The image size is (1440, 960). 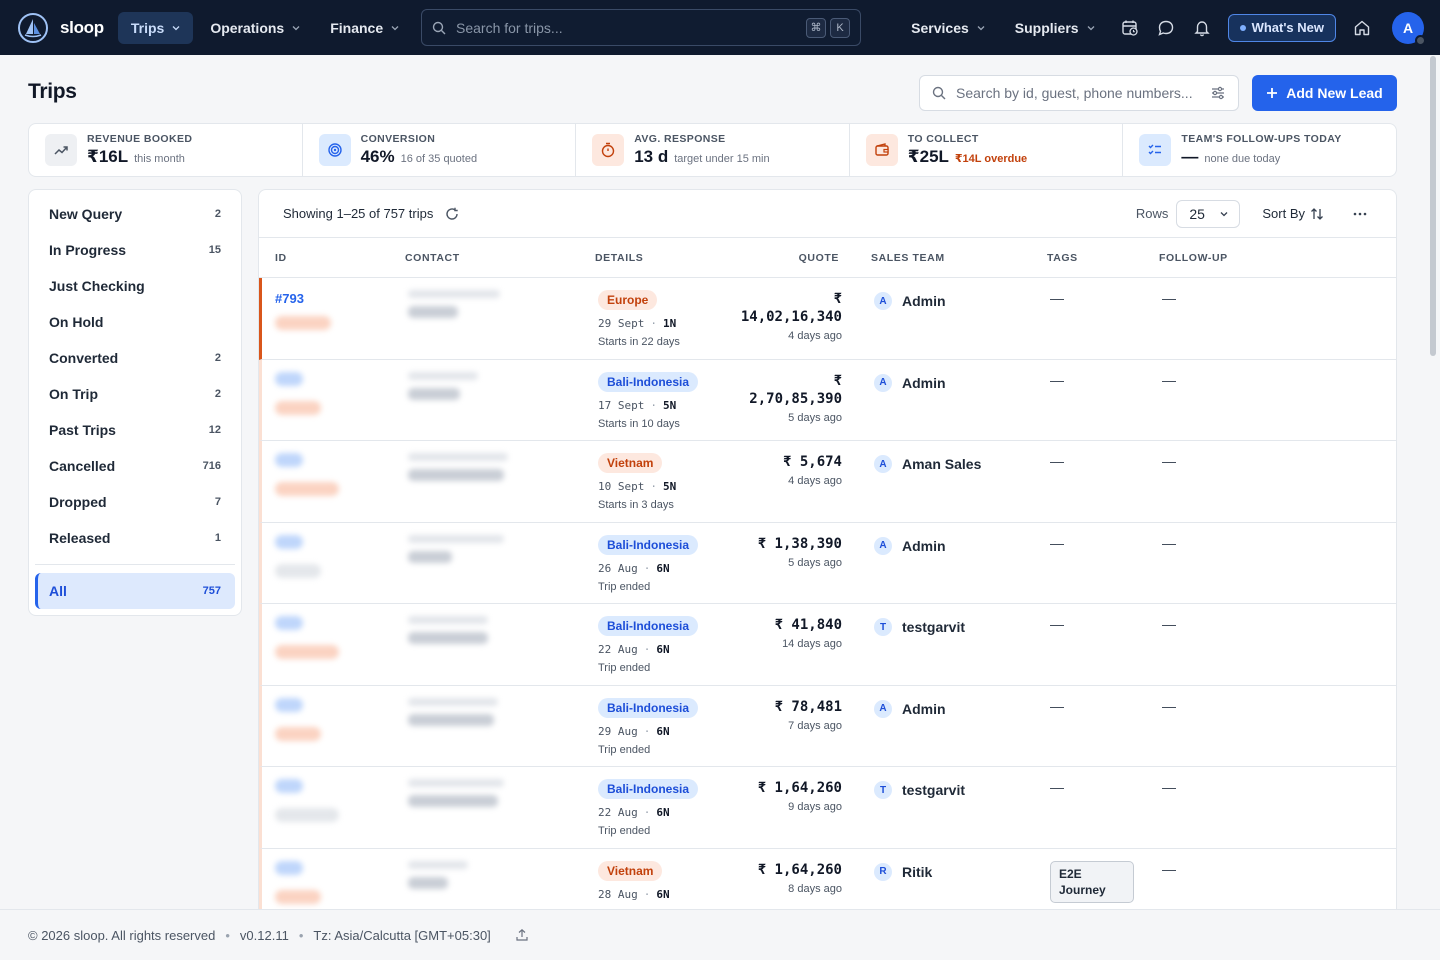 What do you see at coordinates (1166, 28) in the screenshot?
I see `chat-icon` at bounding box center [1166, 28].